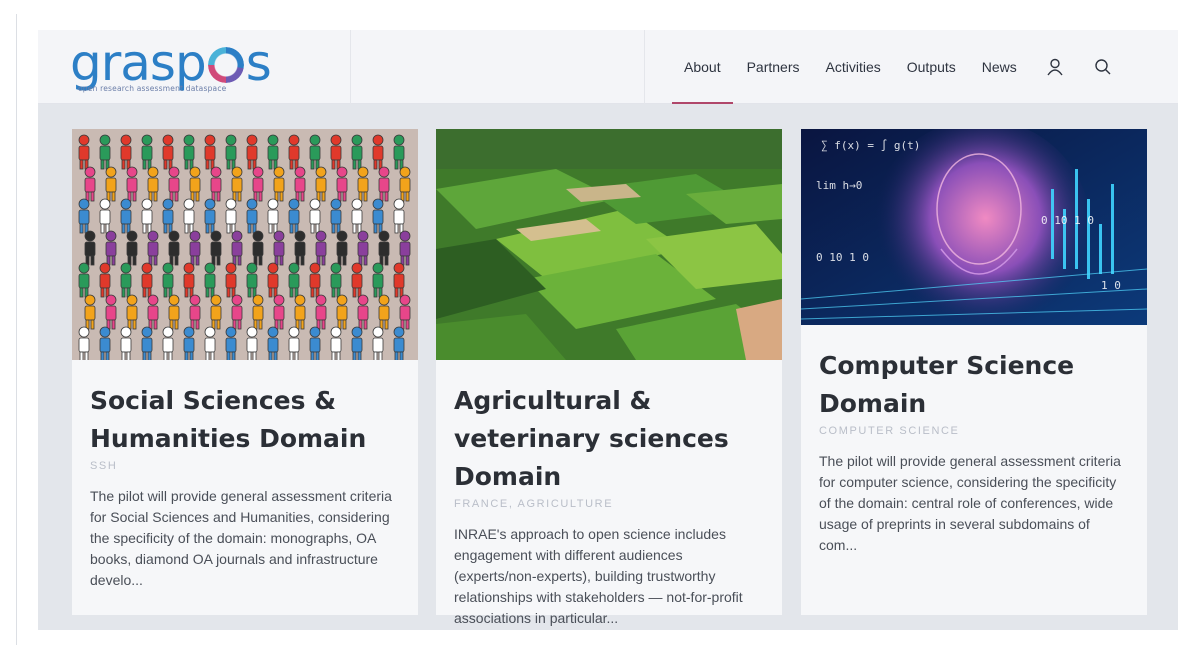 The width and height of the screenshot is (1193, 645). What do you see at coordinates (152, 88) in the screenshot?
I see `logo-tagline: open research assessment dataspace` at bounding box center [152, 88].